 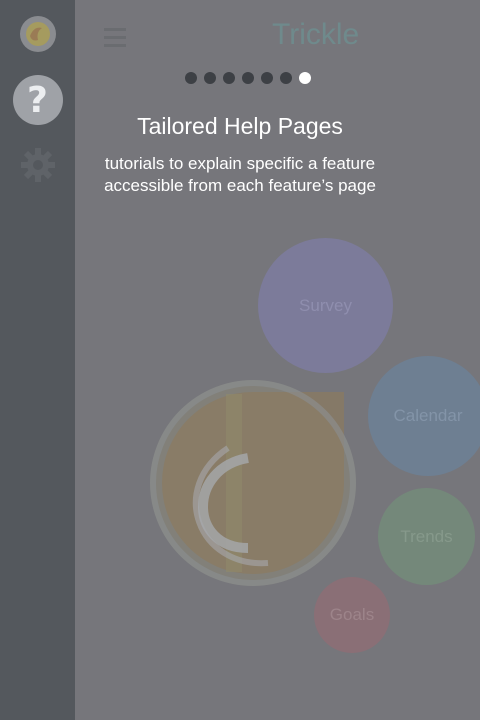 I want to click on help-button: ?, so click(x=37, y=100).